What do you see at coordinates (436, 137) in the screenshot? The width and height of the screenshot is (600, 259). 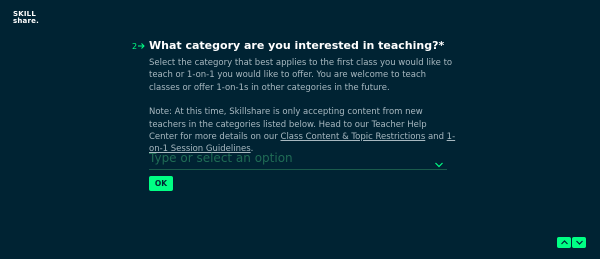 I see `note-and: and` at bounding box center [436, 137].